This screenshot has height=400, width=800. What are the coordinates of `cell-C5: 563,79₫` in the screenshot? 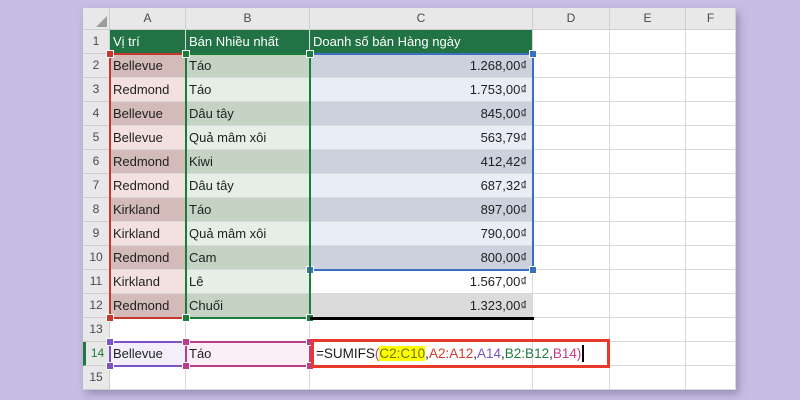 It's located at (421, 138).